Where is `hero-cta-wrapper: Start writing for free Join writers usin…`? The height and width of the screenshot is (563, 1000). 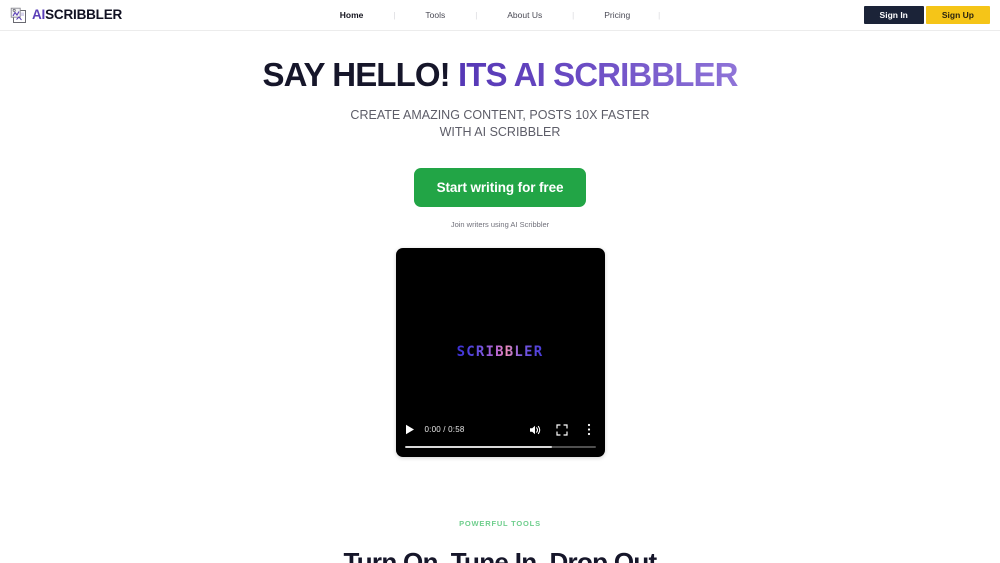 hero-cta-wrapper: Start writing for free Join writers usin… is located at coordinates (500, 198).